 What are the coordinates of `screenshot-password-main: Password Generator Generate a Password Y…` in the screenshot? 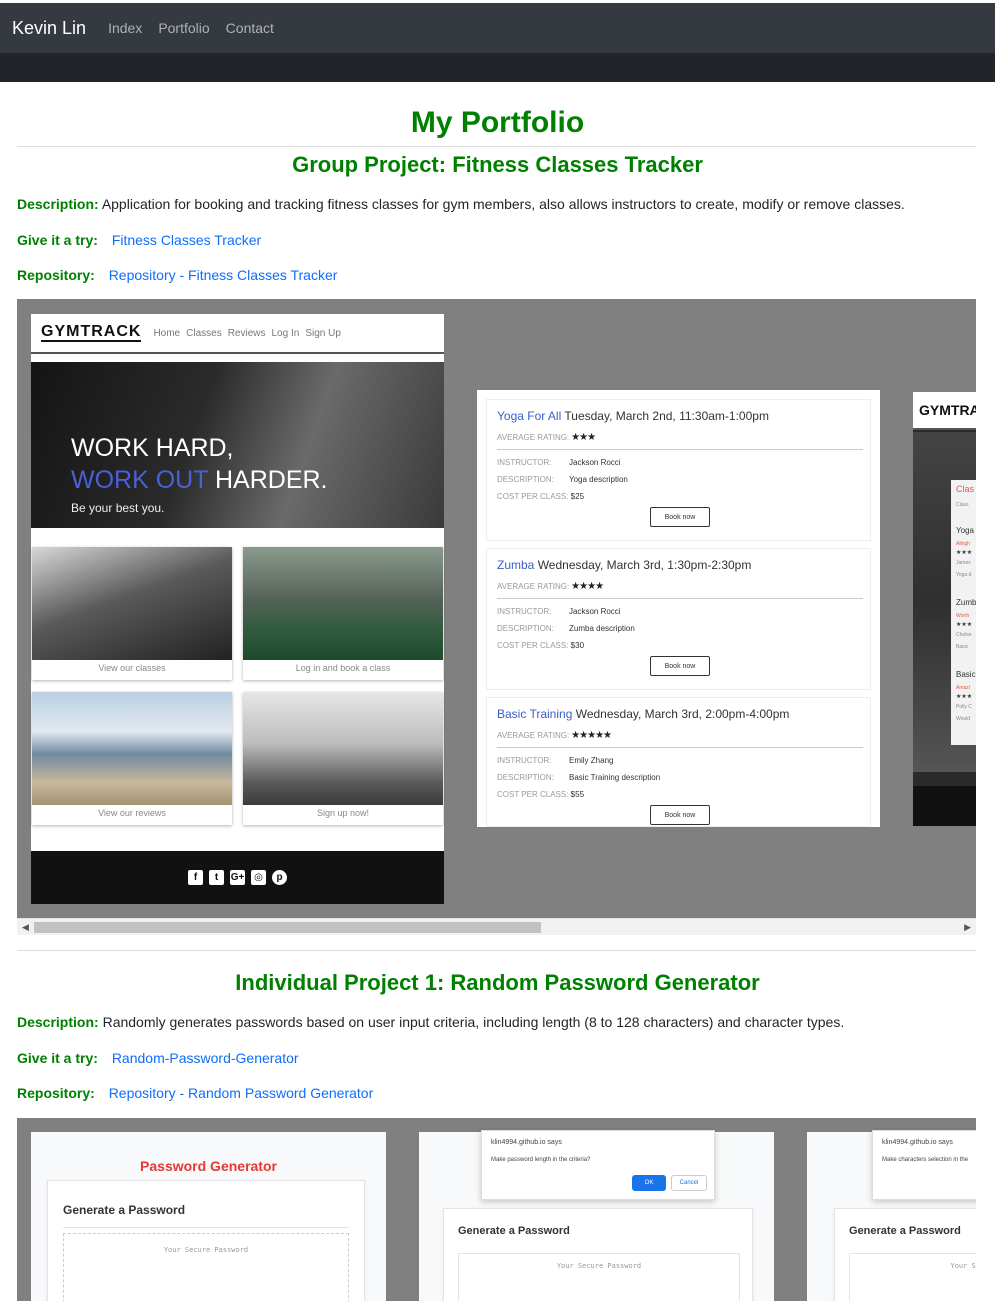 It's located at (208, 1216).